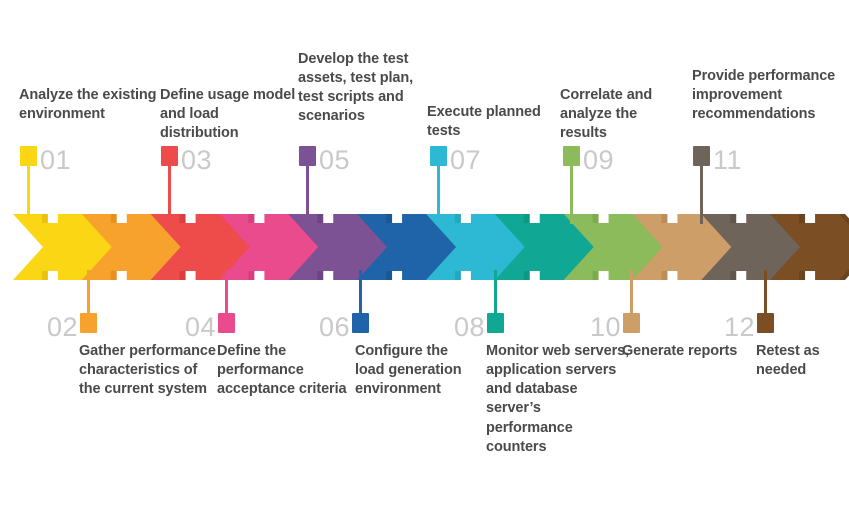 This screenshot has width=849, height=506. What do you see at coordinates (469, 327) in the screenshot?
I see `step-number-08: 08` at bounding box center [469, 327].